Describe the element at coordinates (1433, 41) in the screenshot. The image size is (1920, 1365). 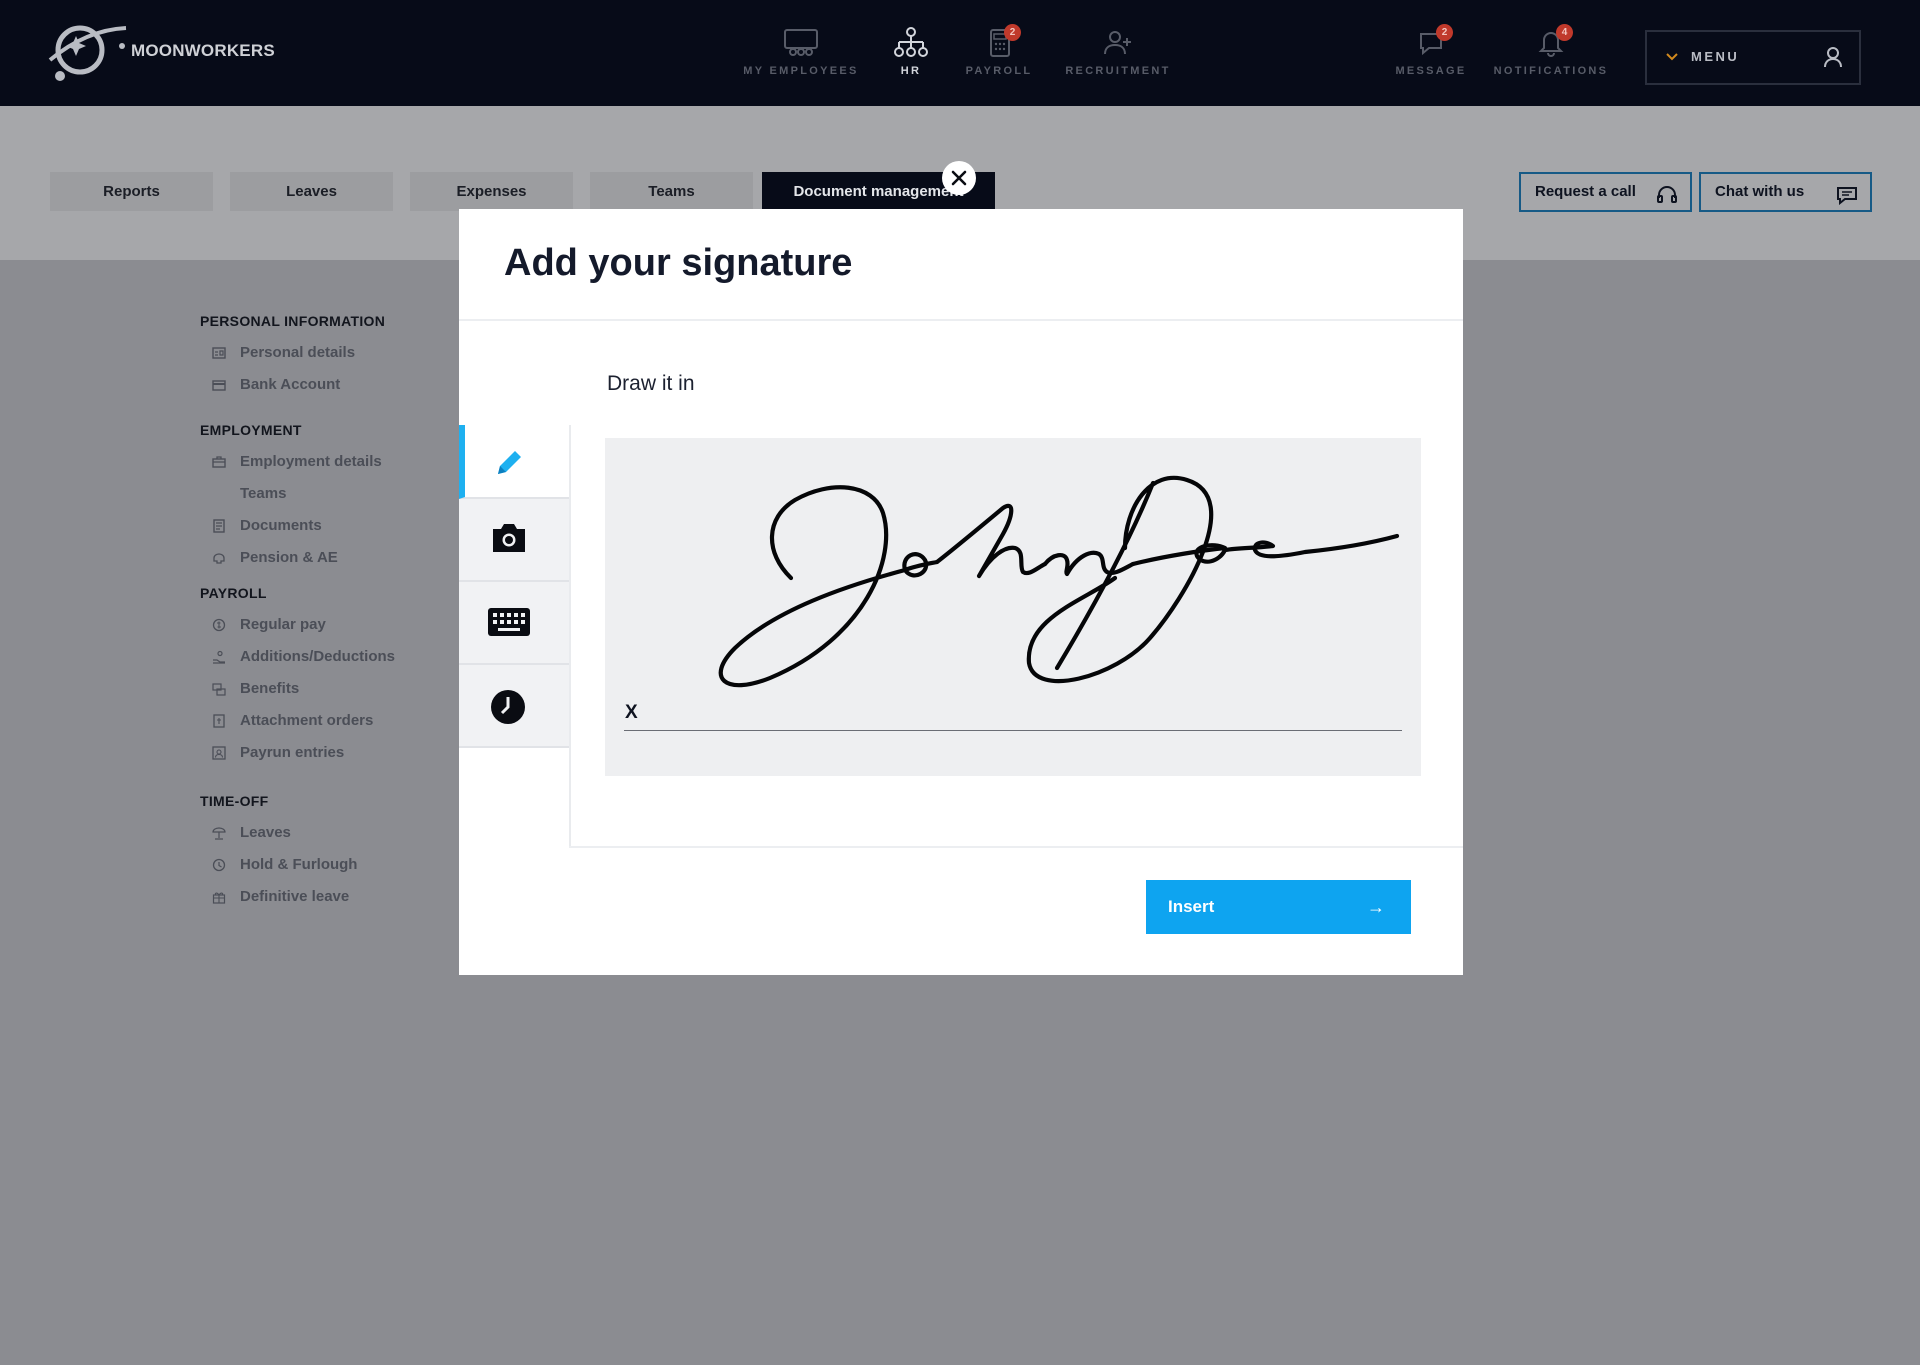
I see `chat-bubble-icon: 2` at that location.